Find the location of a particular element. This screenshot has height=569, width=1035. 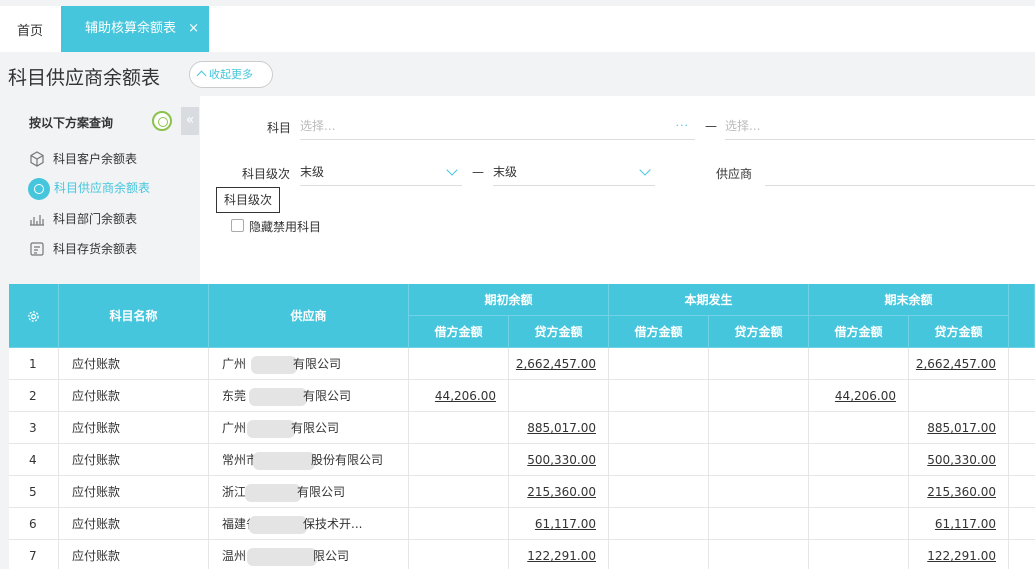

table-row: 4 应付账款 常州市 股份有限公司 500,330.00 500,330.00 is located at coordinates (522, 460).